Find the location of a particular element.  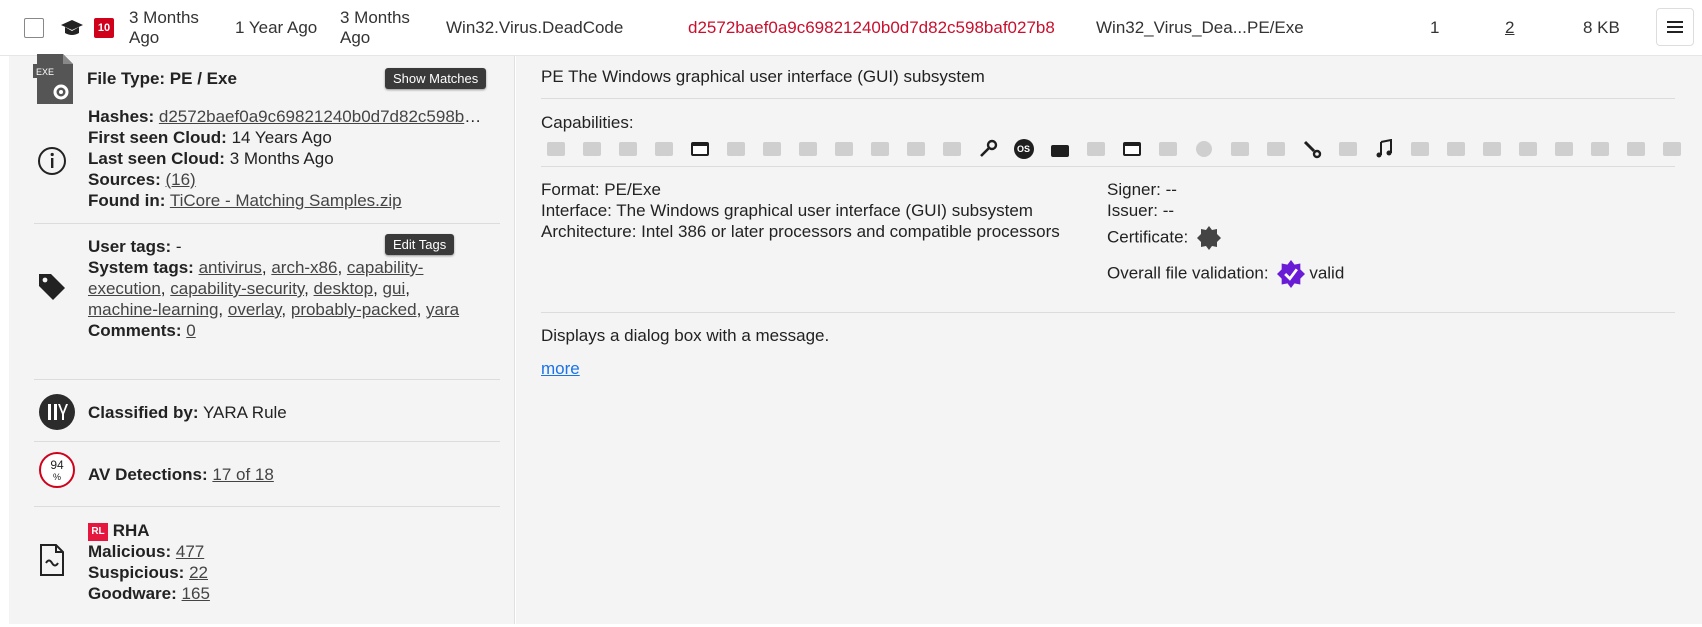

suspicious-link: 22 is located at coordinates (198, 572).